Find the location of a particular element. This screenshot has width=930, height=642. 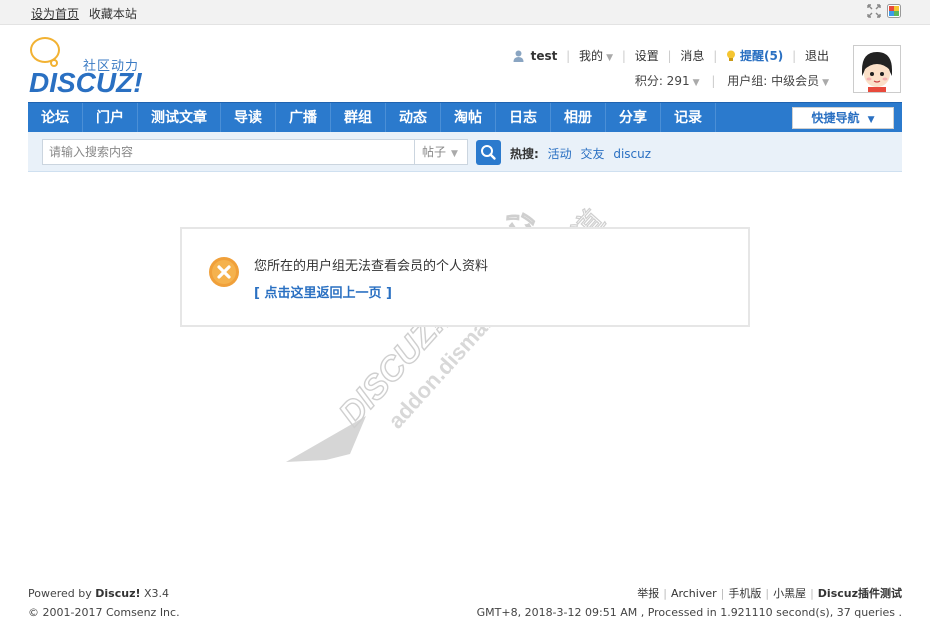

nav-item-groups: 群组 is located at coordinates (358, 118).